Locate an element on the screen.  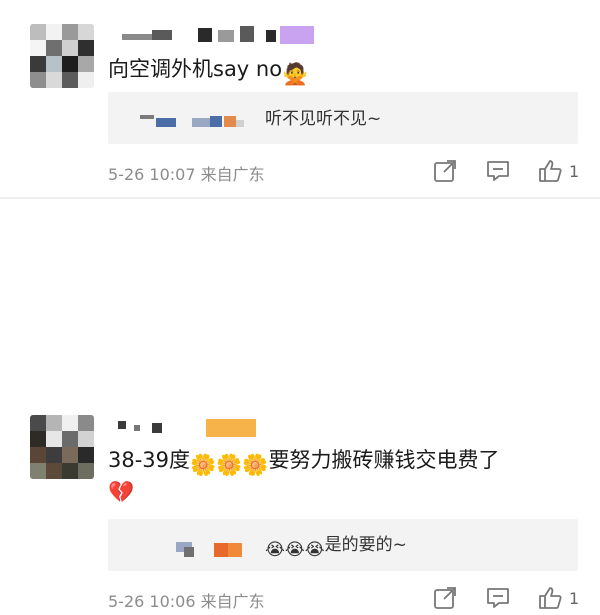
comment-text-body: 38-39度 is located at coordinates (149, 460).